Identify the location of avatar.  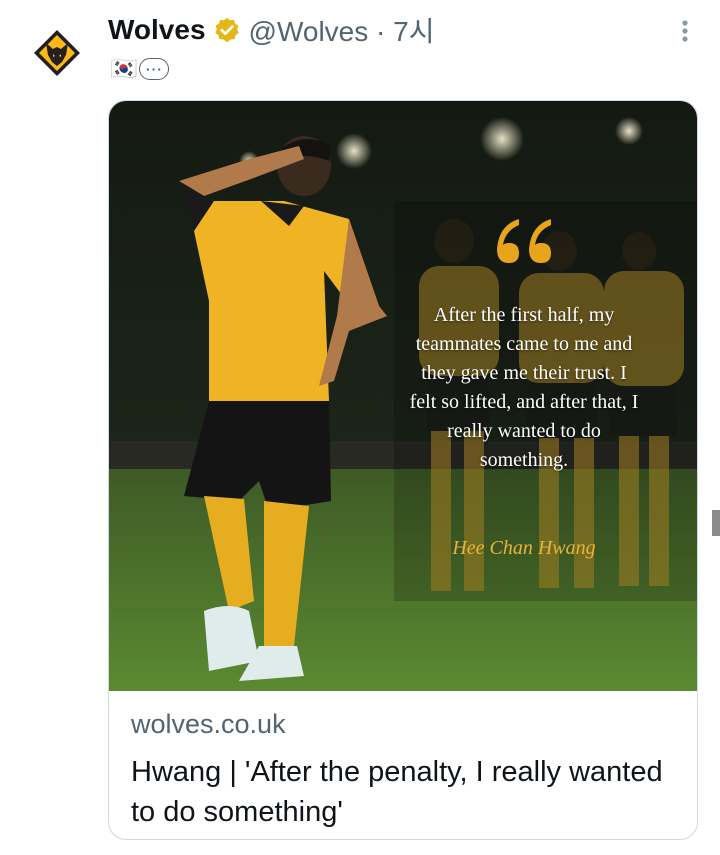
(57, 53).